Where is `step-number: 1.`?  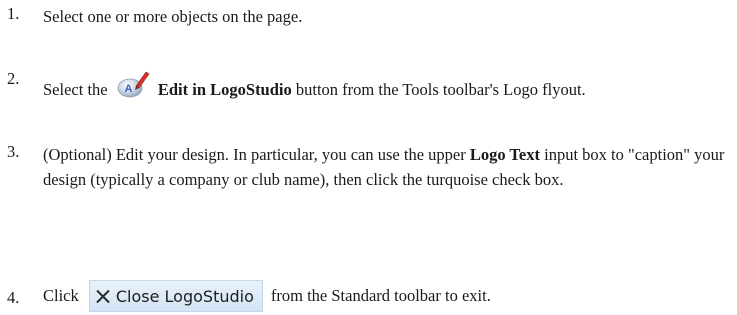 step-number: 1. is located at coordinates (13, 13).